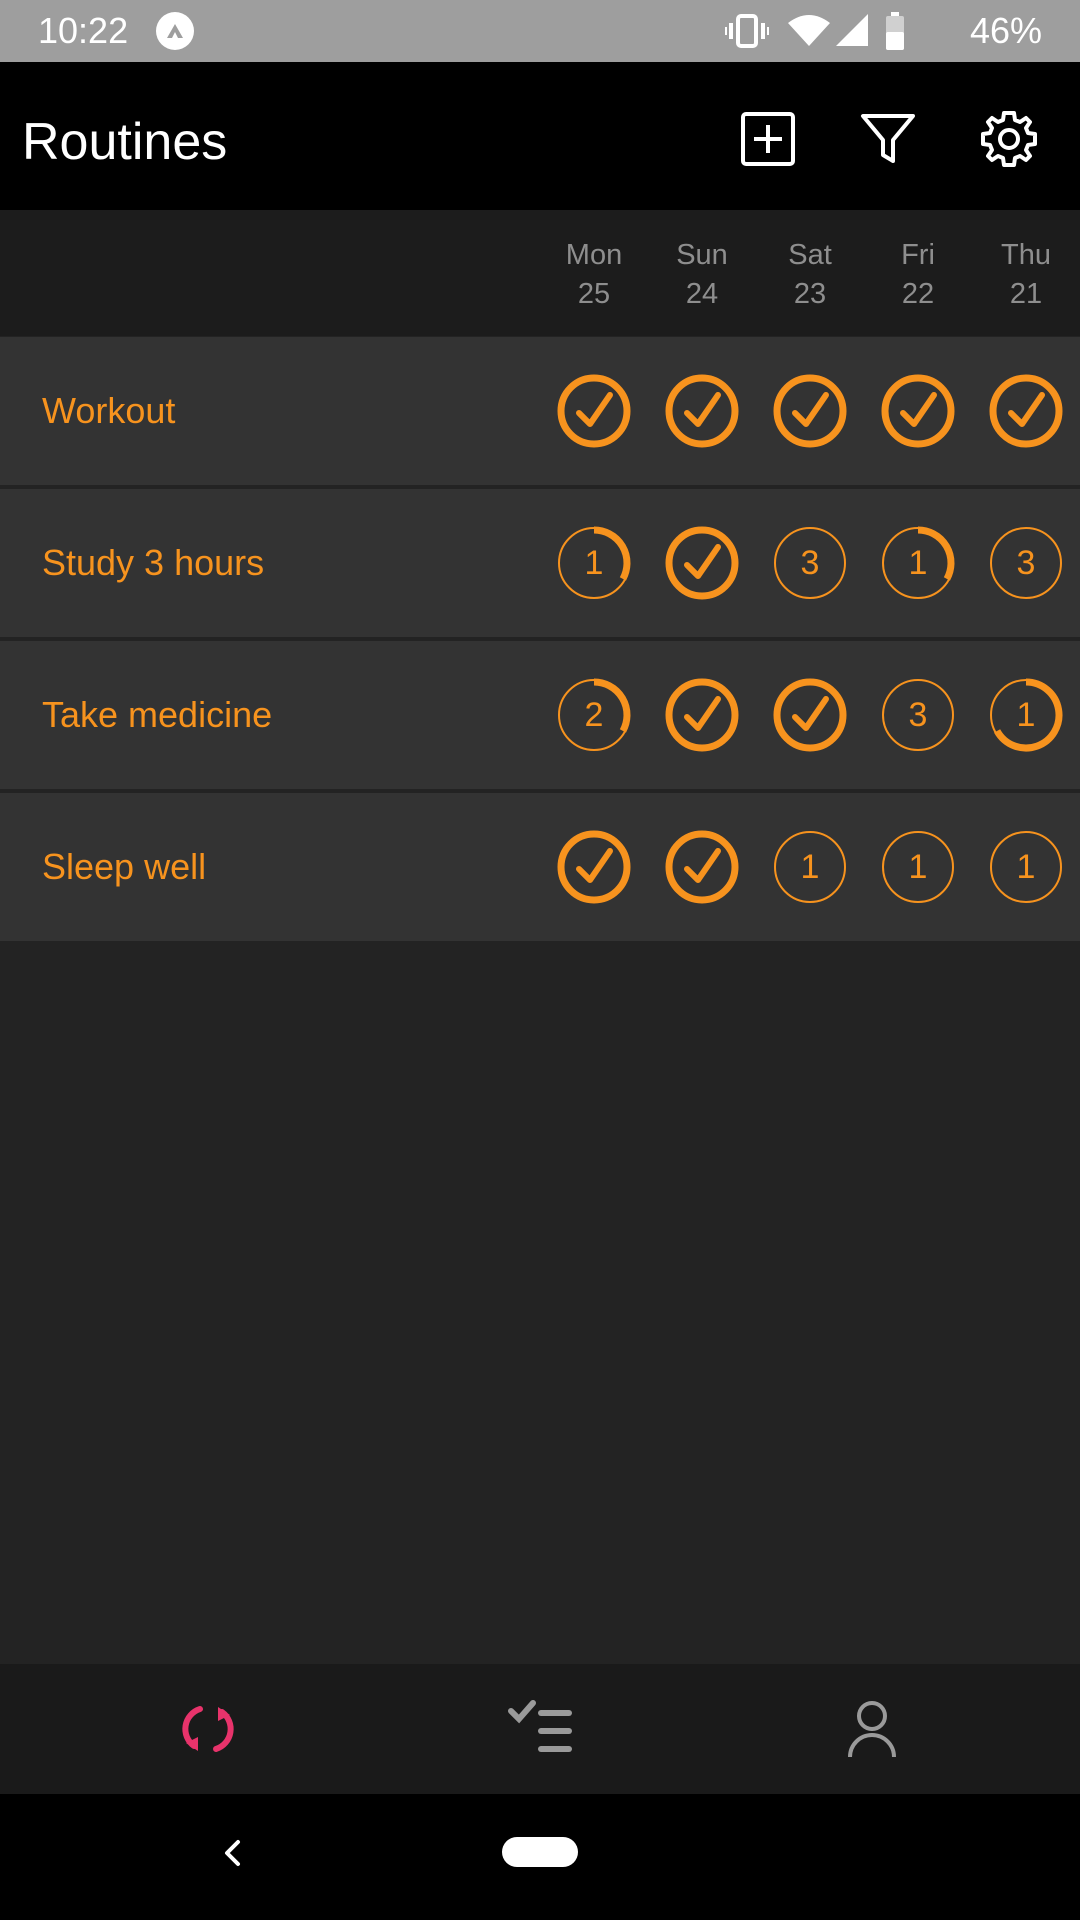 The height and width of the screenshot is (1920, 1080). I want to click on wifi-icon, so click(809, 30).